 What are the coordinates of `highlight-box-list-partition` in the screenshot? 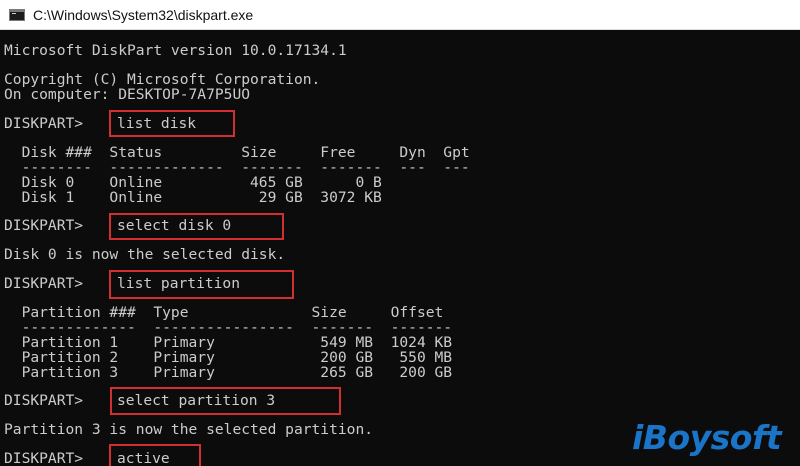 It's located at (201, 284).